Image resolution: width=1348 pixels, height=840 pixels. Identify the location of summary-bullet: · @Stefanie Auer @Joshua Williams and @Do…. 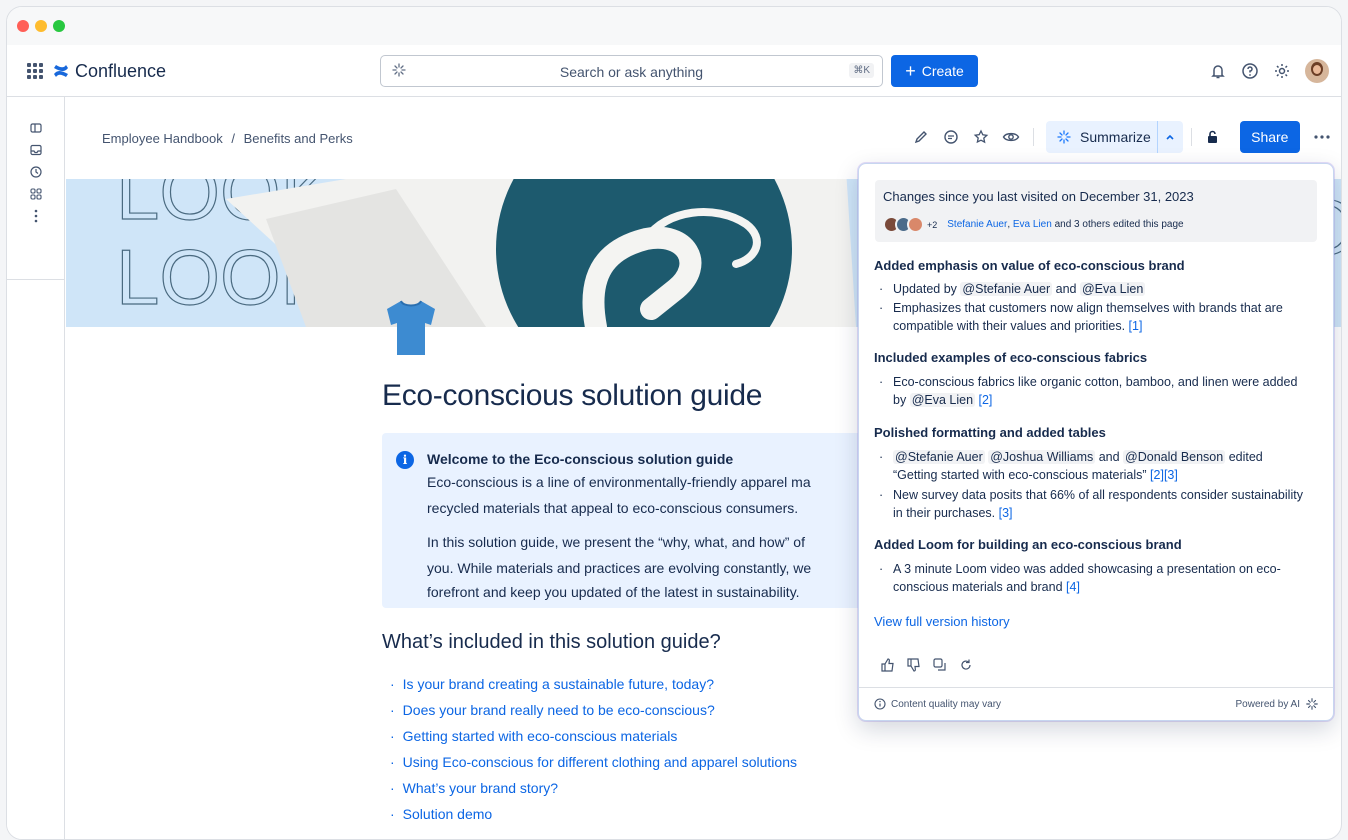
(1071, 466).